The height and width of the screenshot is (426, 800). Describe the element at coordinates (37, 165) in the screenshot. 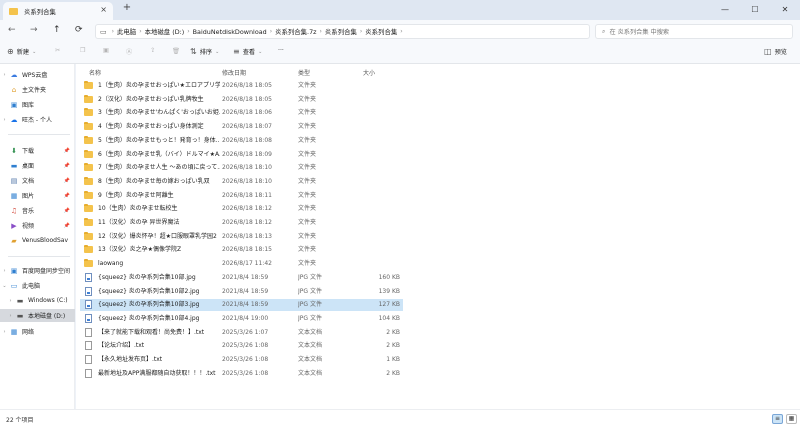

I see `sidebar-item-desktop: ▬ 桌面 📌` at that location.